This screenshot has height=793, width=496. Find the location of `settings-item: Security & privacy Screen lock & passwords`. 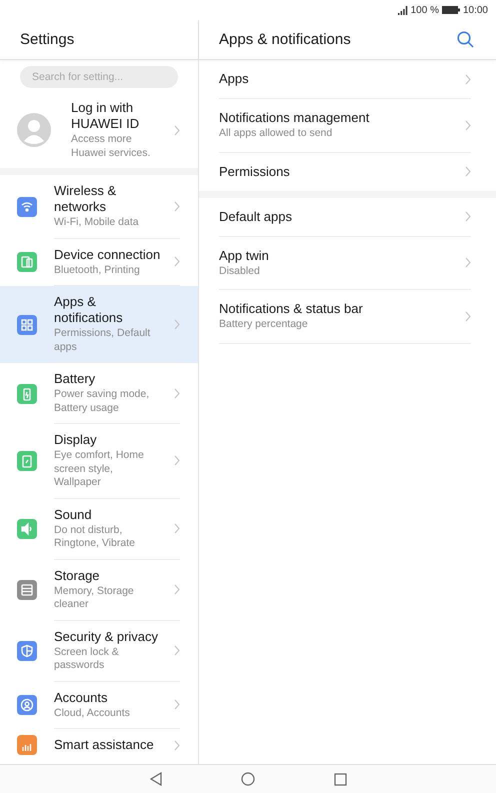

settings-item: Security & privacy Screen lock & passwords is located at coordinates (99, 651).